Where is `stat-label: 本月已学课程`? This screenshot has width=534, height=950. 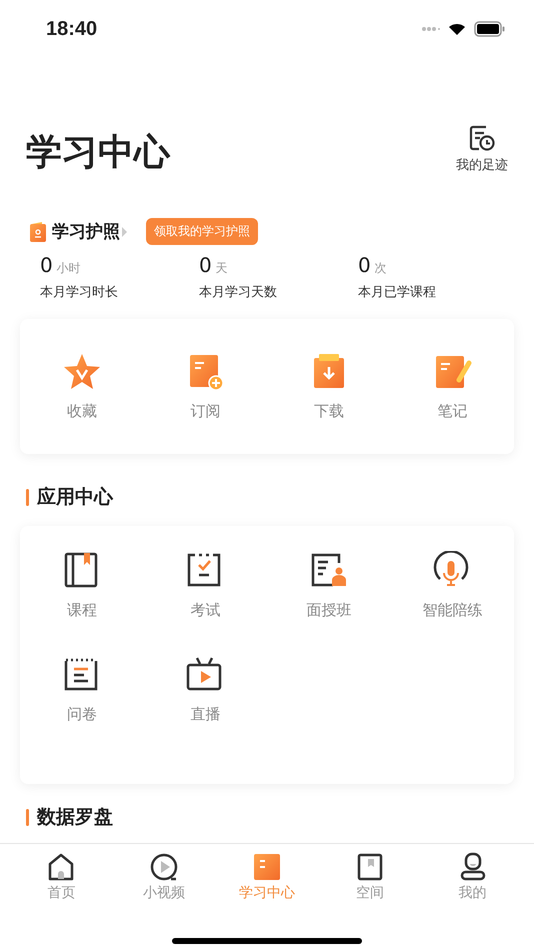 stat-label: 本月已学课程 is located at coordinates (397, 292).